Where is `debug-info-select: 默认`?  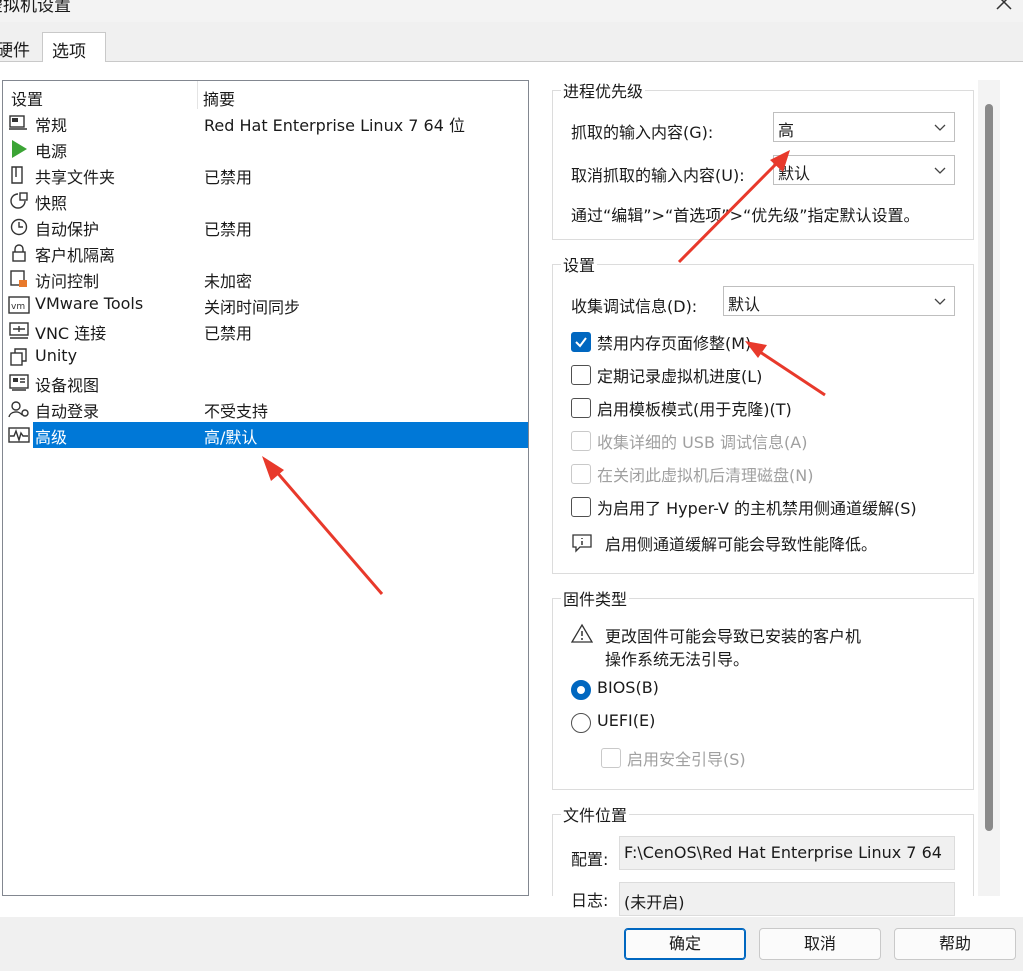 debug-info-select: 默认 is located at coordinates (839, 301).